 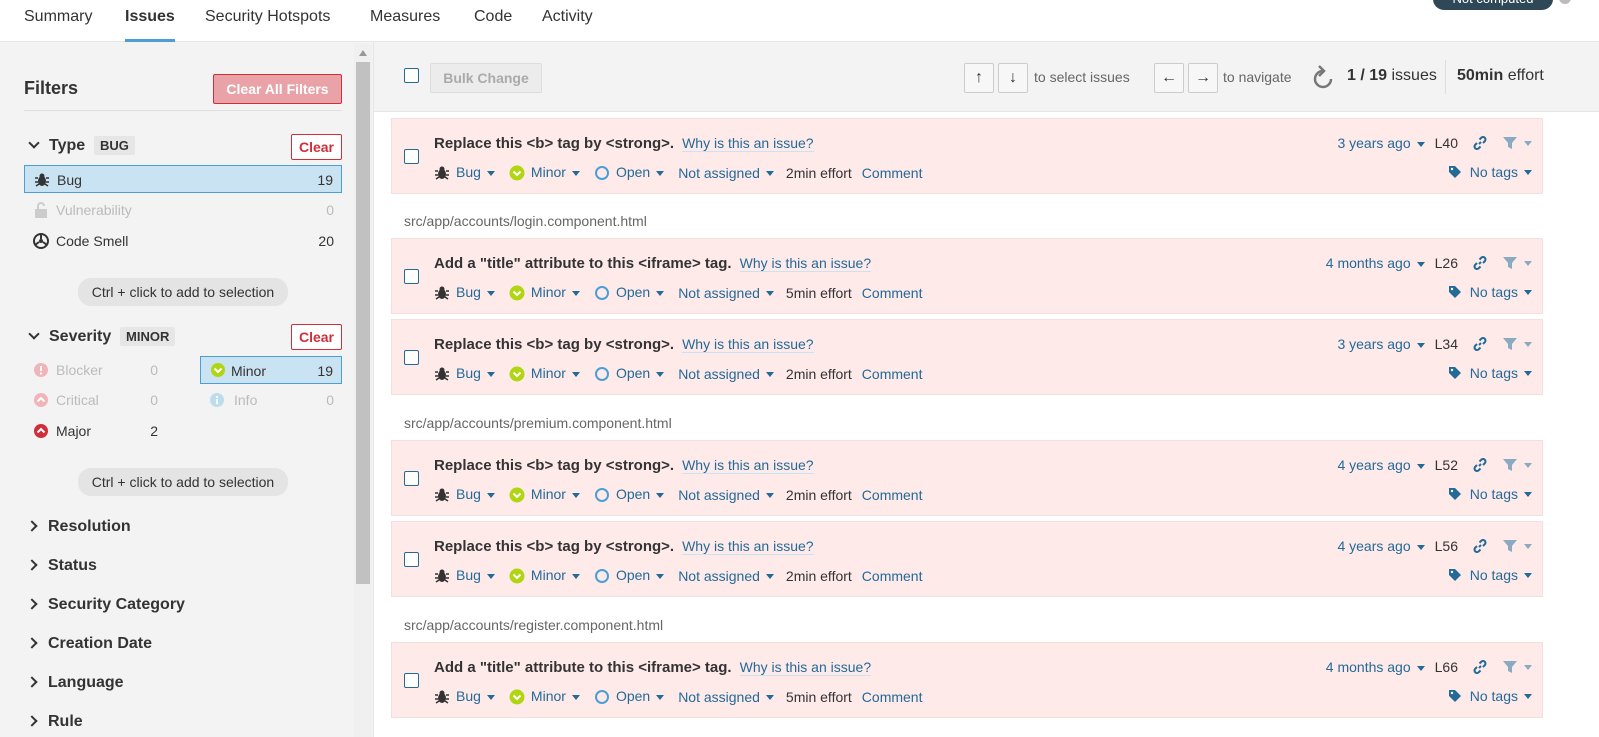 I want to click on facet-type-header: Type, so click(x=67, y=146).